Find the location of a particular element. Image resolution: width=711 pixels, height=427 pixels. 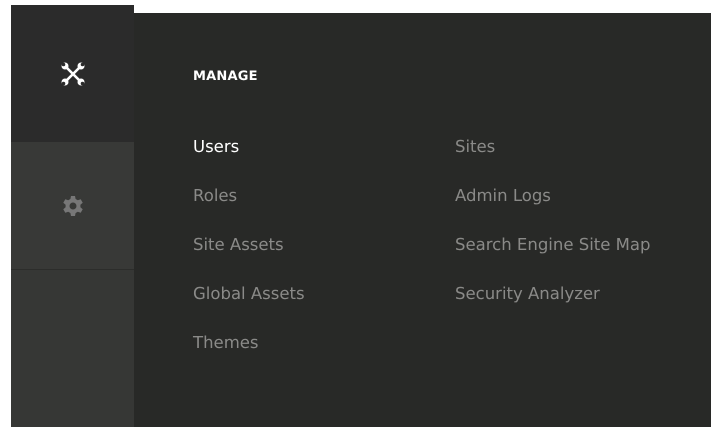

crossed-wrenches-icon is located at coordinates (72, 74).